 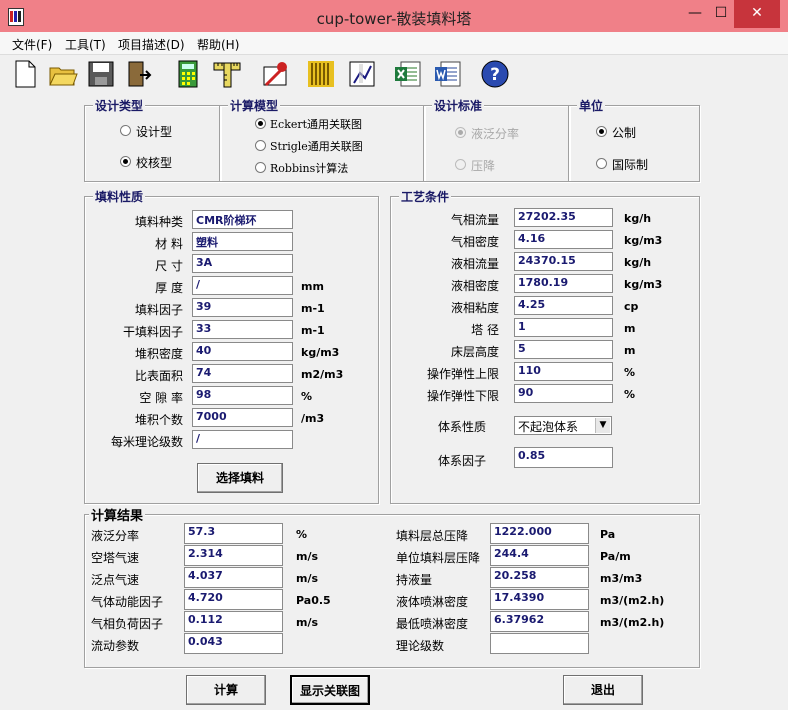 I want to click on design-standard-radio-flood, so click(x=460, y=132).